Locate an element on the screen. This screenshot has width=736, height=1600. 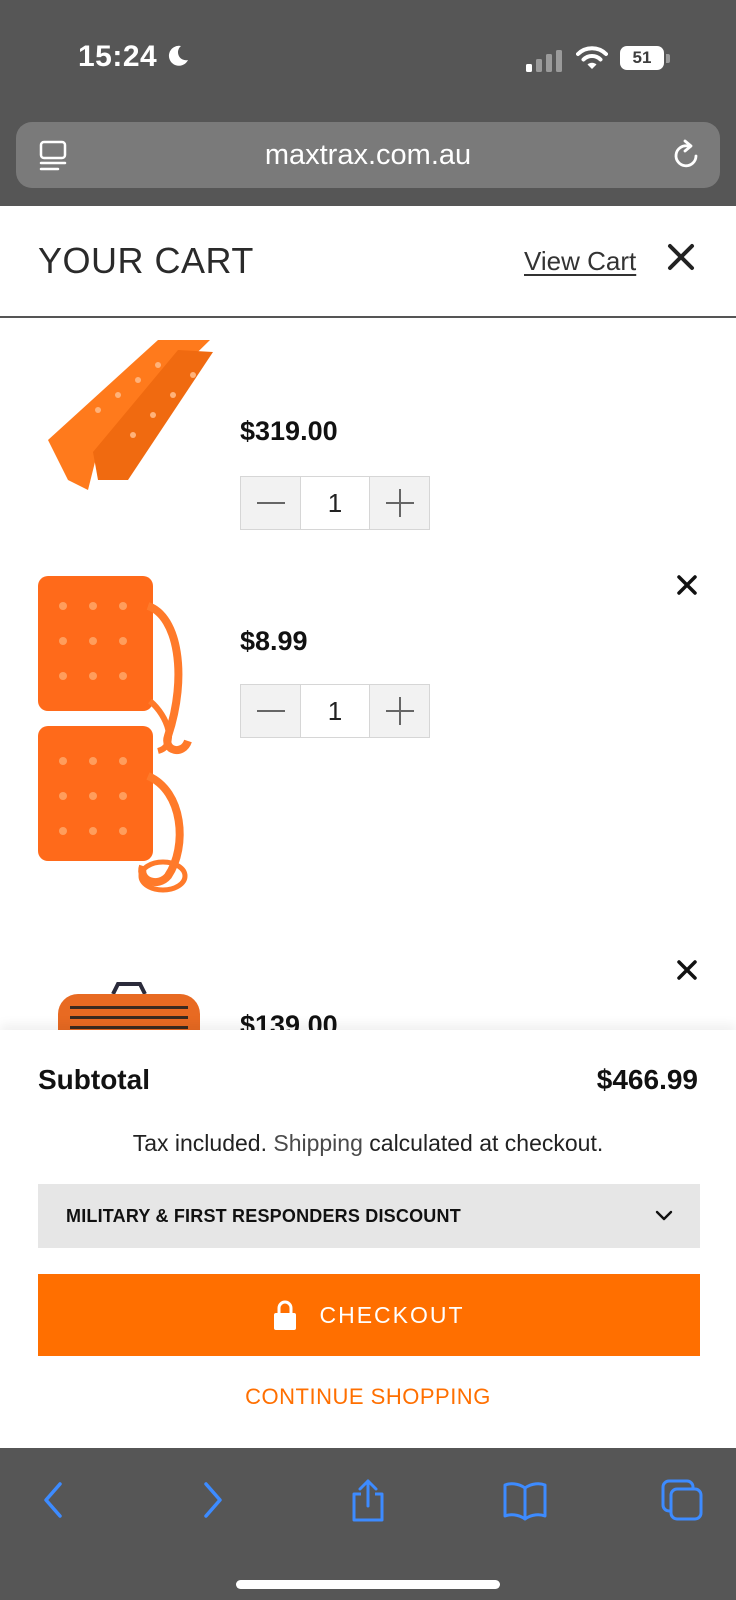
shipping-link: Shipping is located at coordinates (318, 1143).